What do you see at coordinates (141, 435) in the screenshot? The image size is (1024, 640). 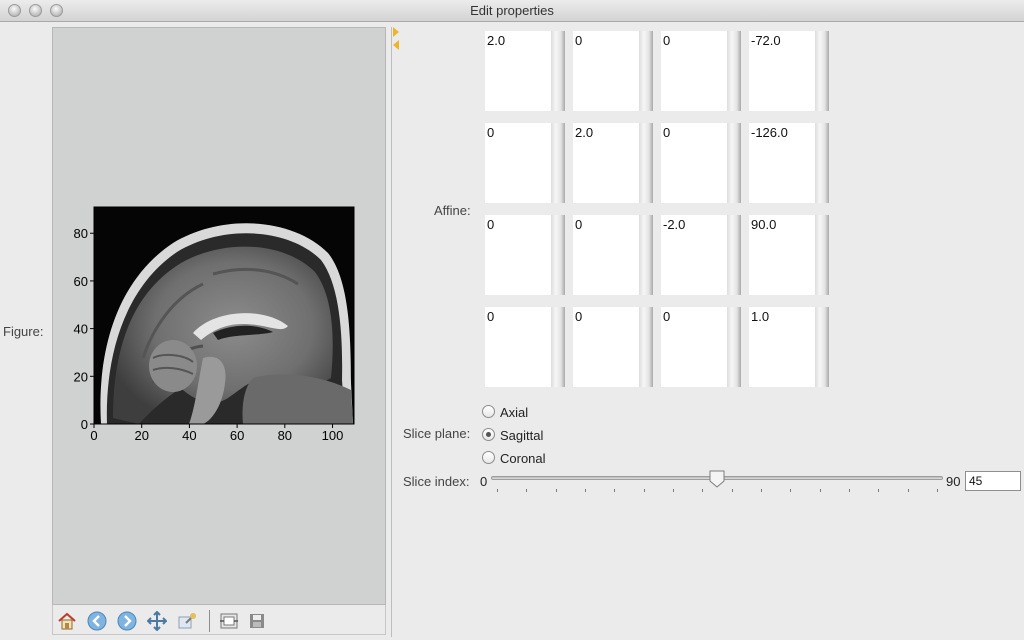 I see `x-tick-label: 20` at bounding box center [141, 435].